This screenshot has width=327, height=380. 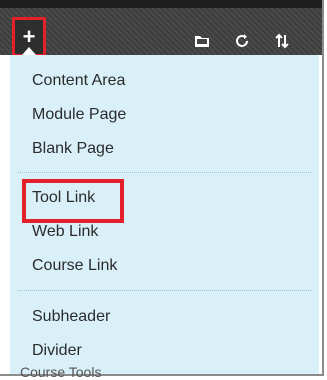 I want to click on add-menu-item-button: +, so click(x=29, y=37).